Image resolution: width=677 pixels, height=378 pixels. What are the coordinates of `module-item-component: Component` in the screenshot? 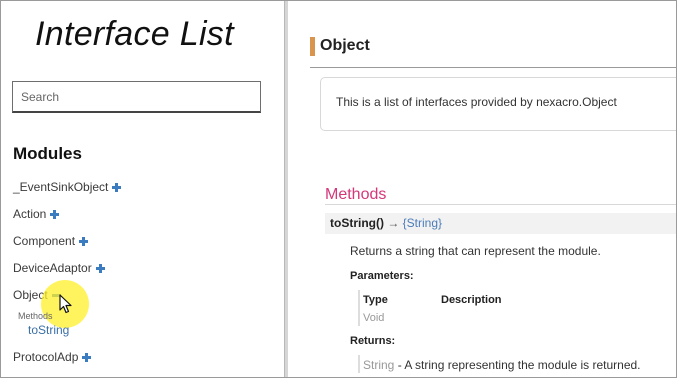 It's located at (51, 241).